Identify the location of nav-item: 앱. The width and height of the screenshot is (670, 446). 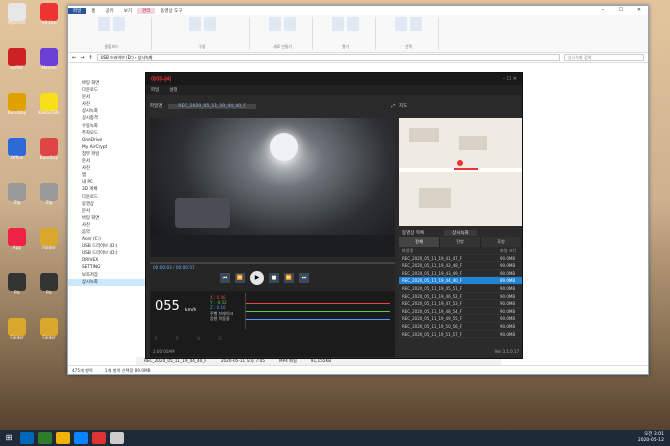
(107, 175).